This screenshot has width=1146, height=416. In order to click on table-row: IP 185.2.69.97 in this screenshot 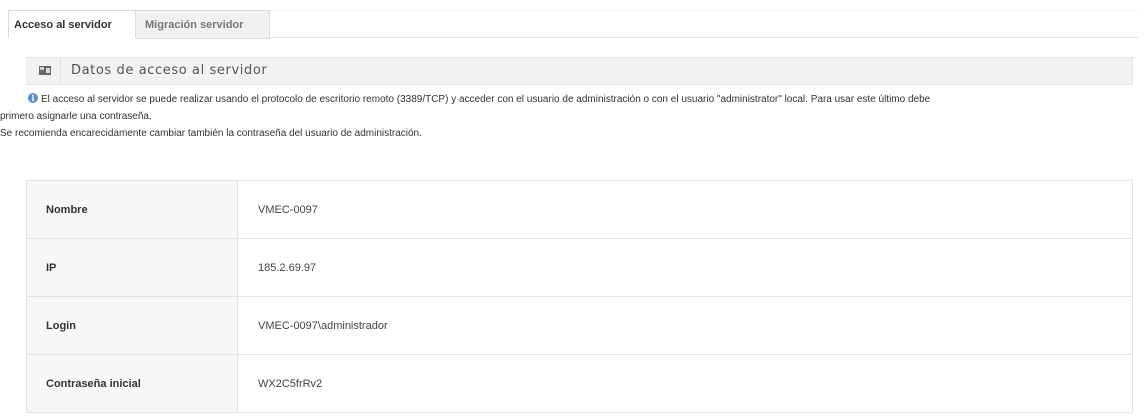, I will do `click(579, 267)`.